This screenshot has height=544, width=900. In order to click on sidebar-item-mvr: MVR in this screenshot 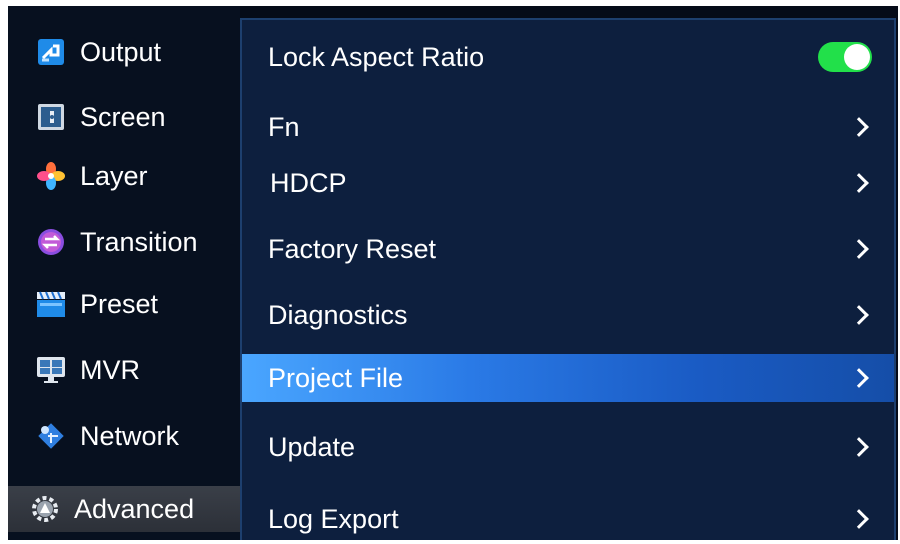, I will do `click(124, 370)`.